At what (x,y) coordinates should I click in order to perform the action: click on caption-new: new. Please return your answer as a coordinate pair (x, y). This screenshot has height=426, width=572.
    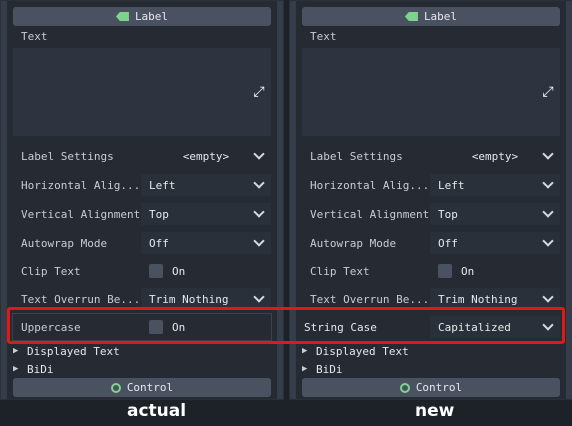
    Looking at the image, I should click on (435, 411).